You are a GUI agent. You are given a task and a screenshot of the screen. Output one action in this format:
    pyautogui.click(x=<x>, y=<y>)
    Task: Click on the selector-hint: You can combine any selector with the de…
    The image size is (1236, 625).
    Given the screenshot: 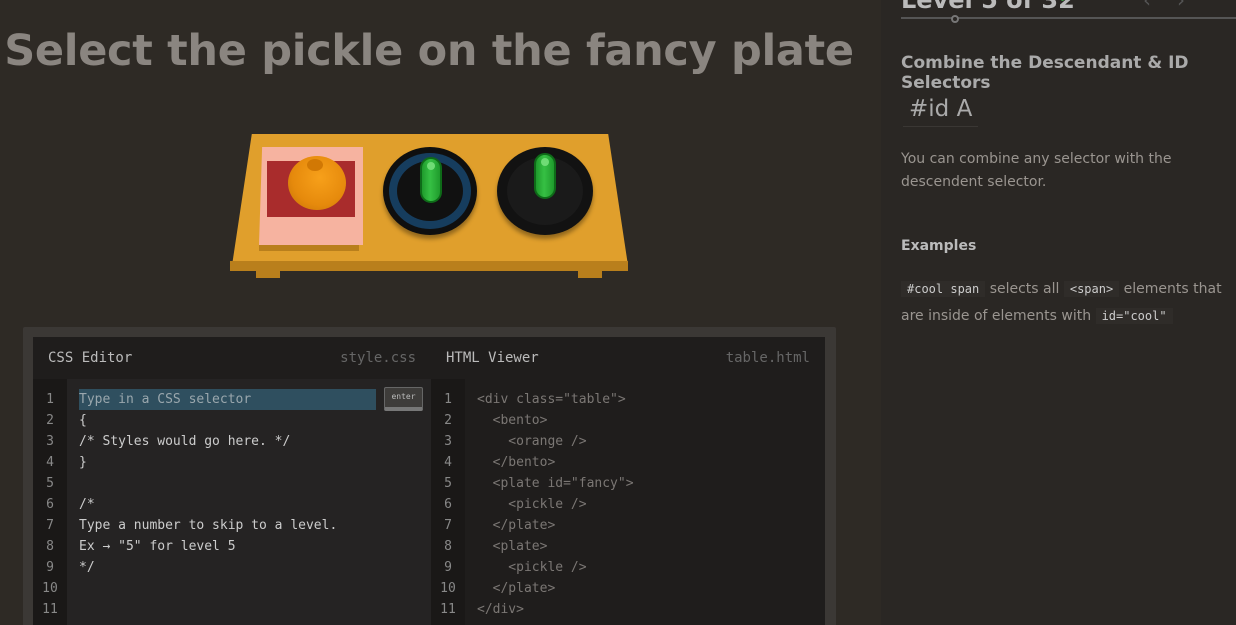 What is the action you would take?
    pyautogui.click(x=1036, y=170)
    